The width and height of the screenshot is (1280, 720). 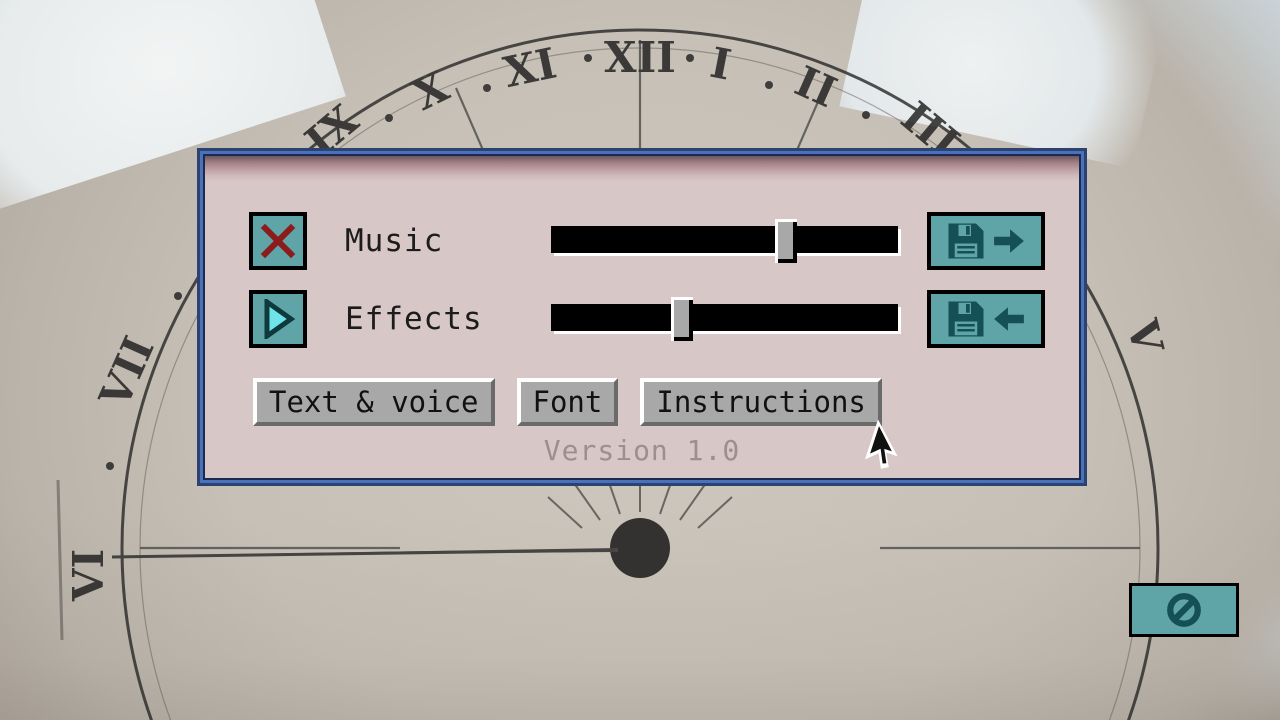 I want to click on svg-text: II, so click(x=816, y=86).